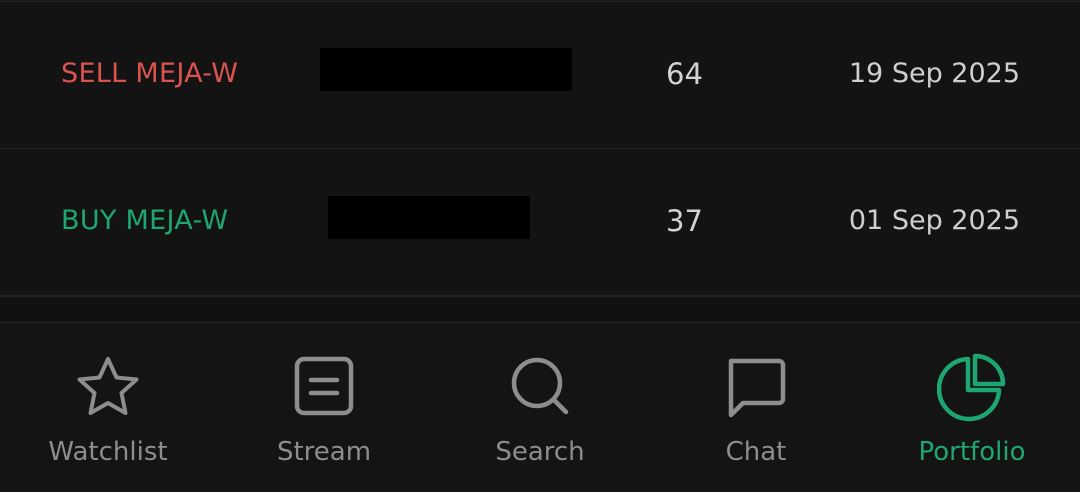 This screenshot has height=492, width=1080. Describe the element at coordinates (108, 452) in the screenshot. I see `nav-item-label: Watchlist` at that location.